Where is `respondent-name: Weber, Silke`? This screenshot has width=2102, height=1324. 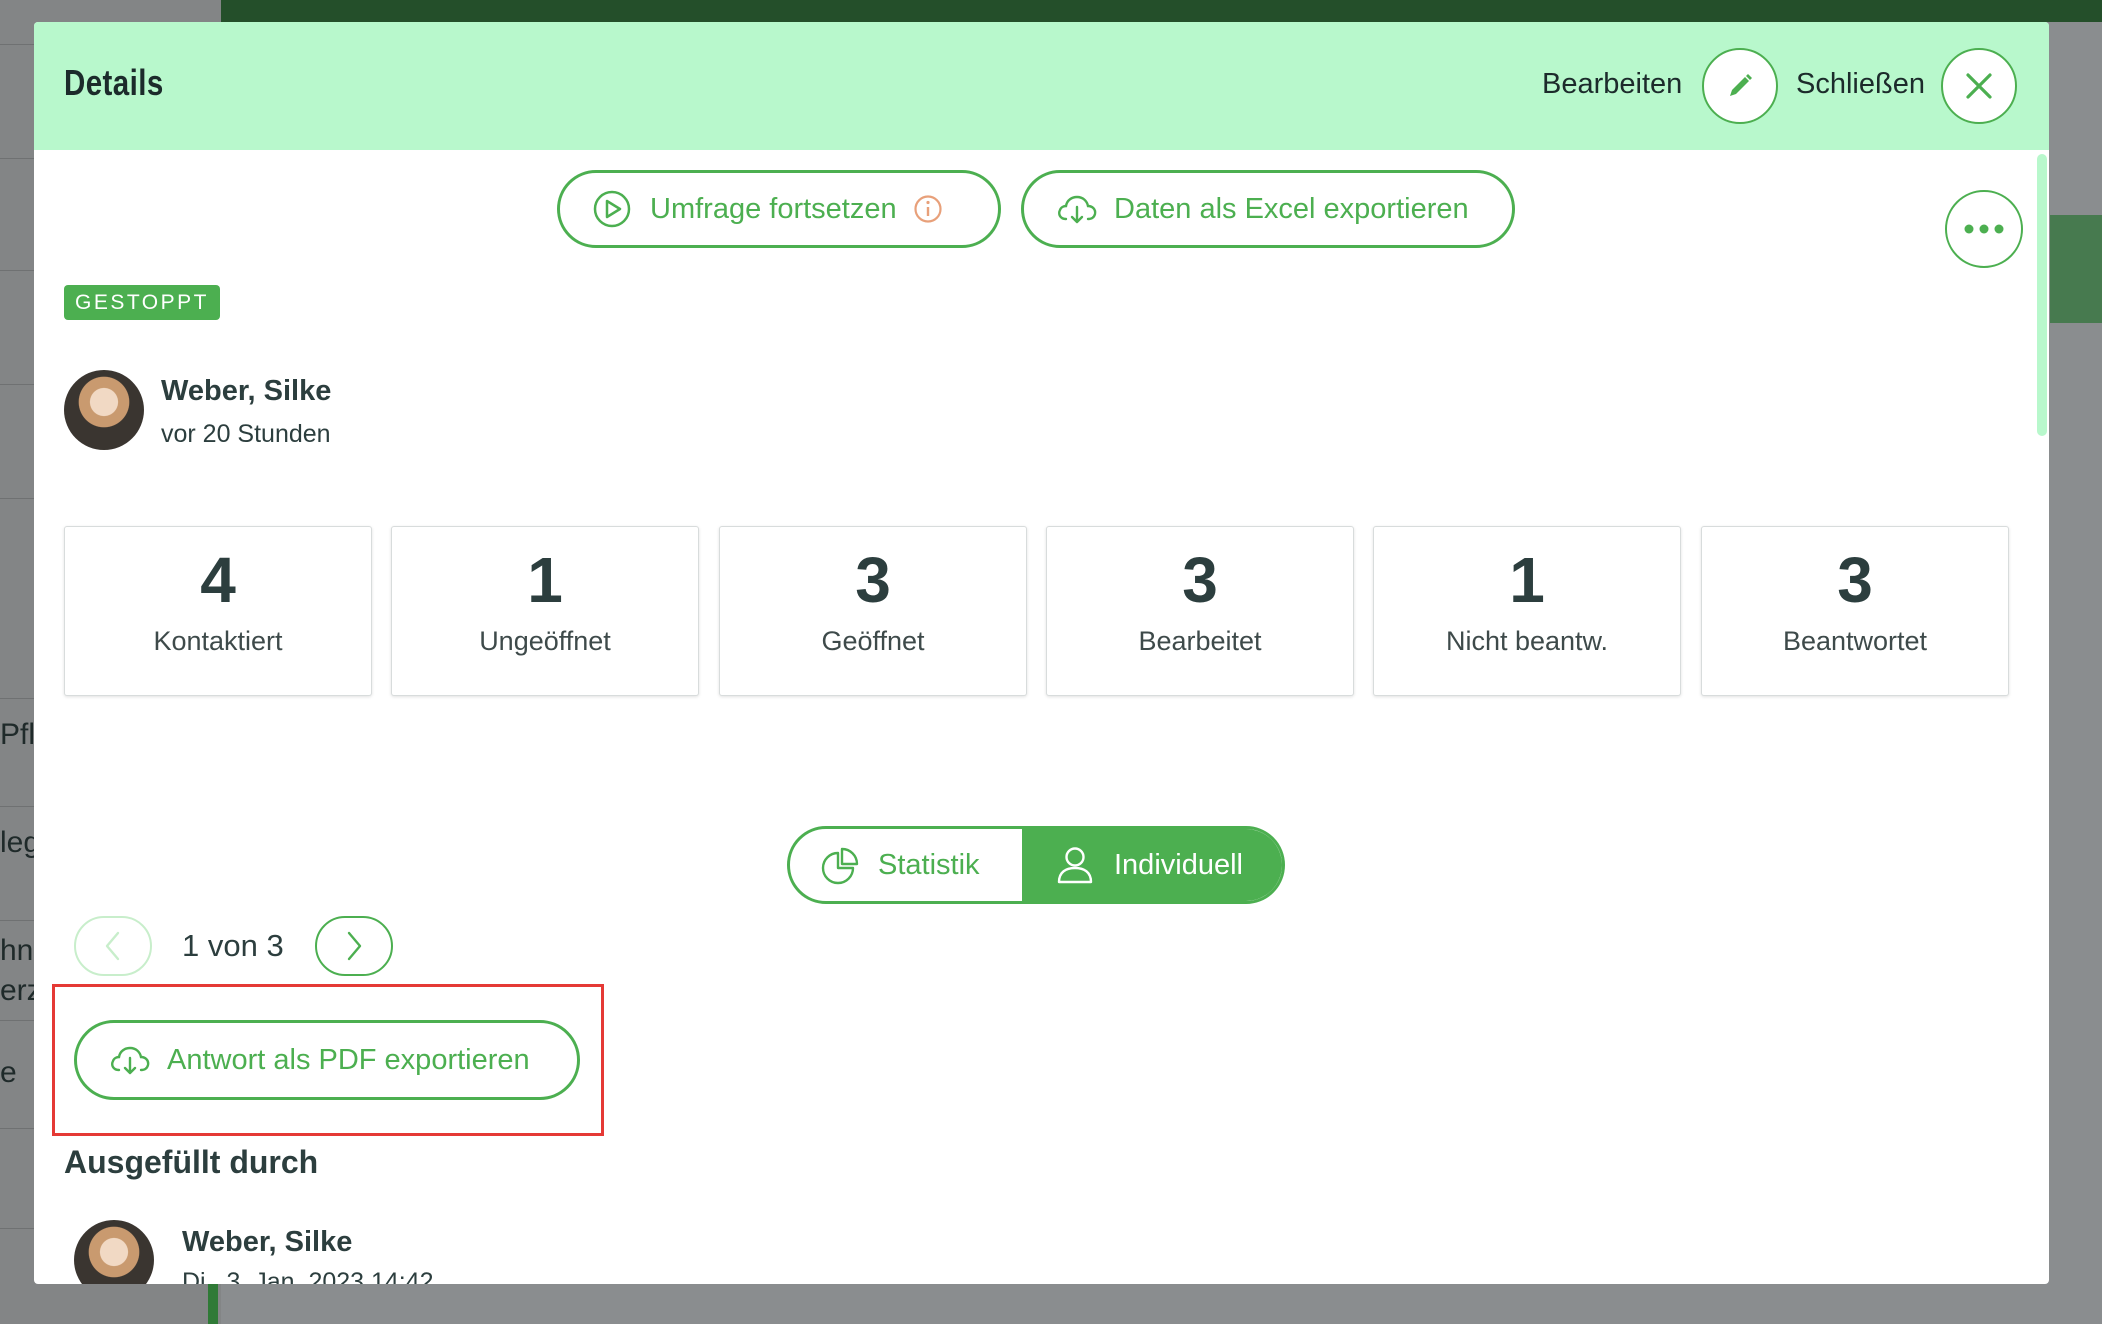
respondent-name: Weber, Silke is located at coordinates (267, 1242).